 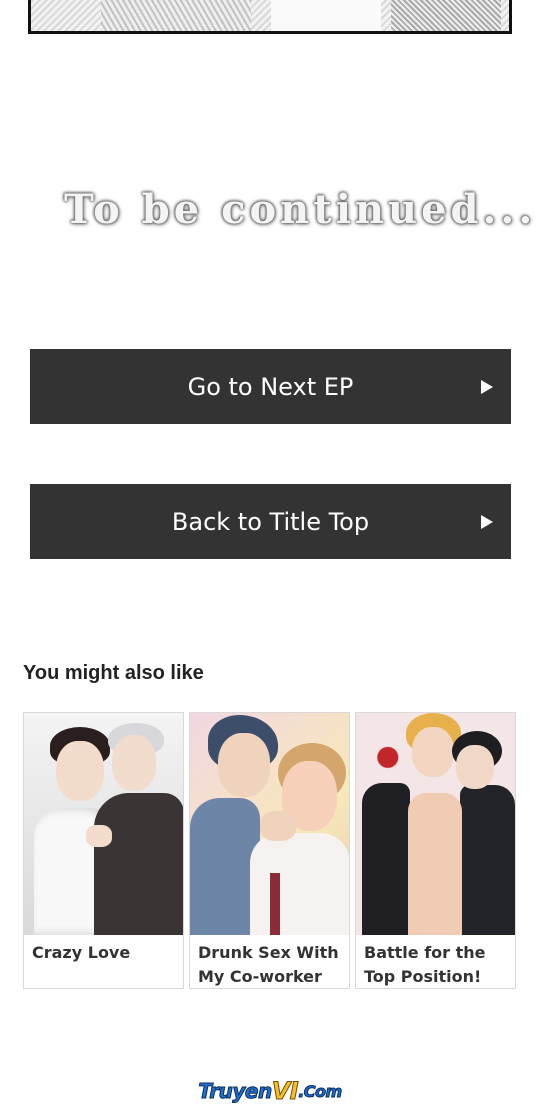 What do you see at coordinates (320, 1091) in the screenshot?
I see `logo-text-part: .Com` at bounding box center [320, 1091].